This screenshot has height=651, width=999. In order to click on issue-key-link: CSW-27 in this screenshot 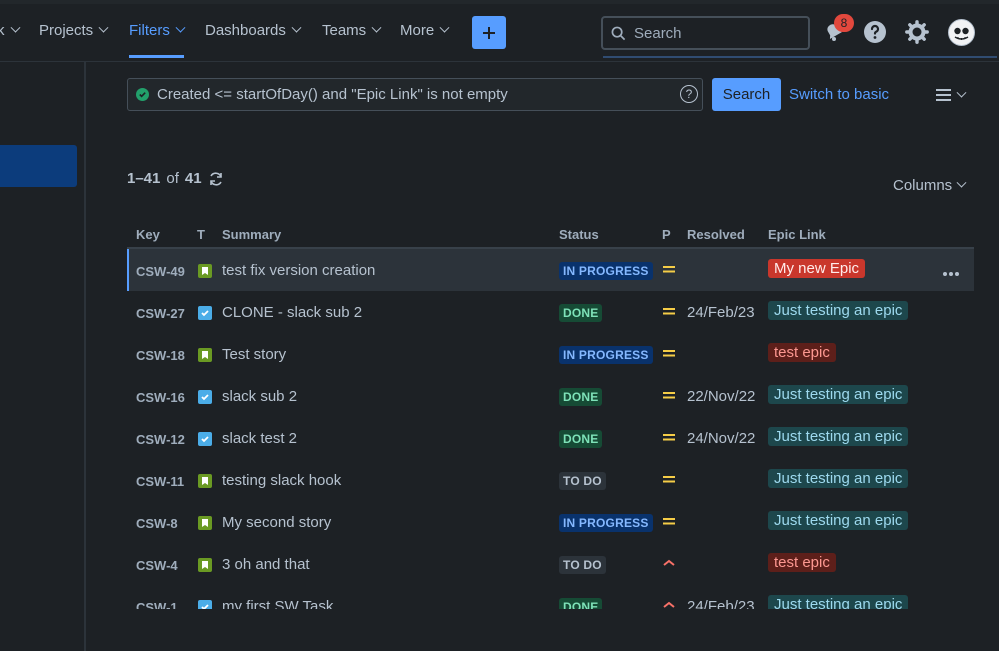, I will do `click(160, 313)`.